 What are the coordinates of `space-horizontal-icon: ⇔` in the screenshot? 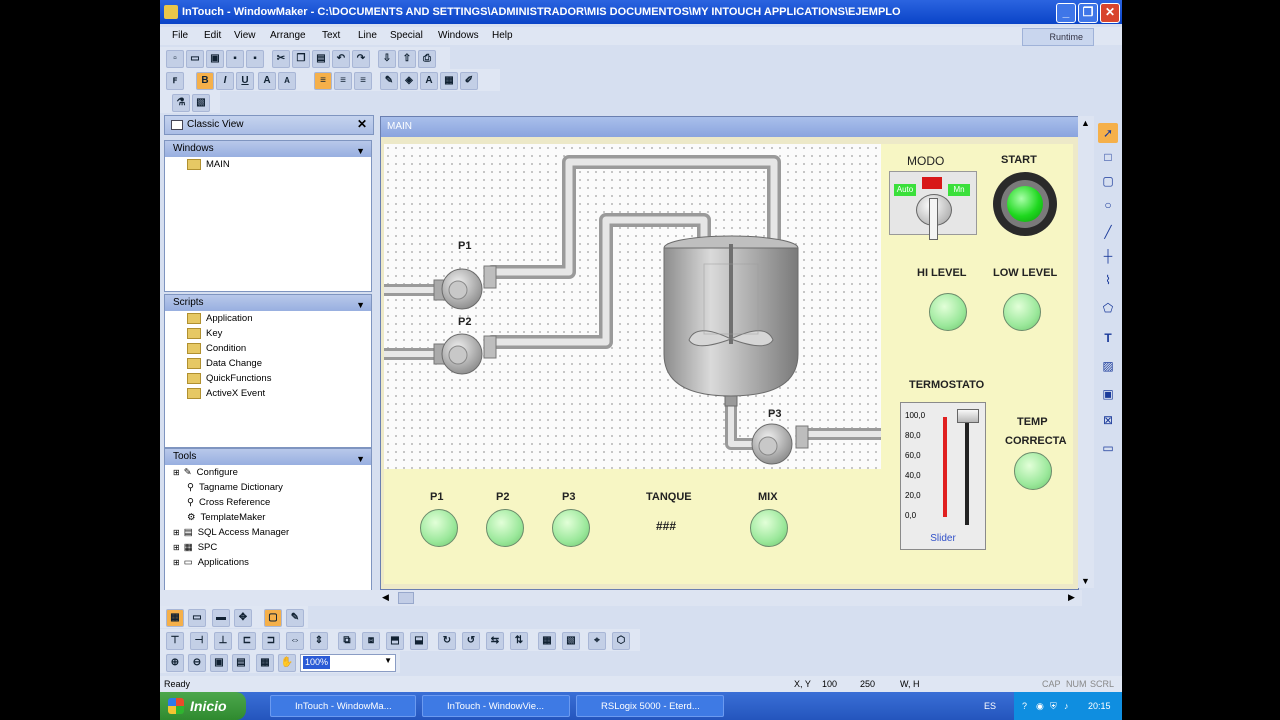 It's located at (295, 641).